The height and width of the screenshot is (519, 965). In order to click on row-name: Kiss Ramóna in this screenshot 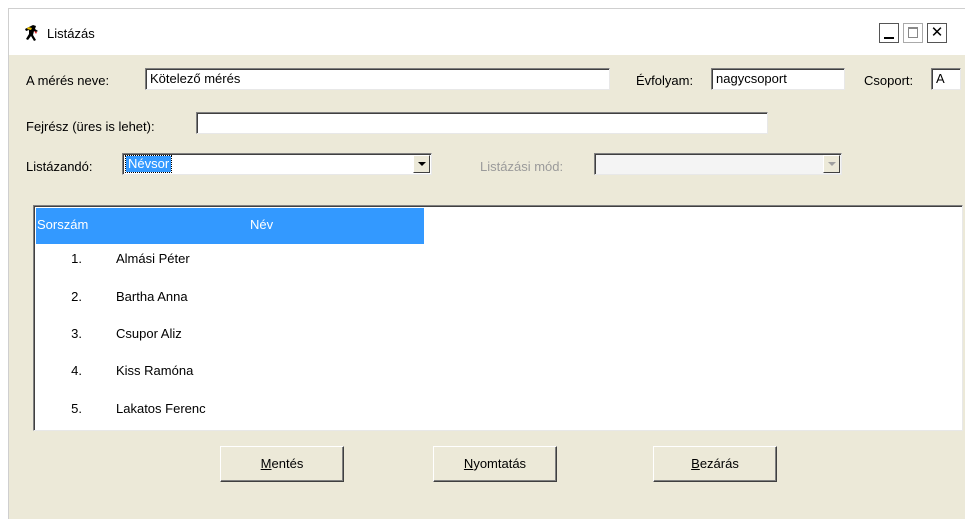, I will do `click(155, 370)`.